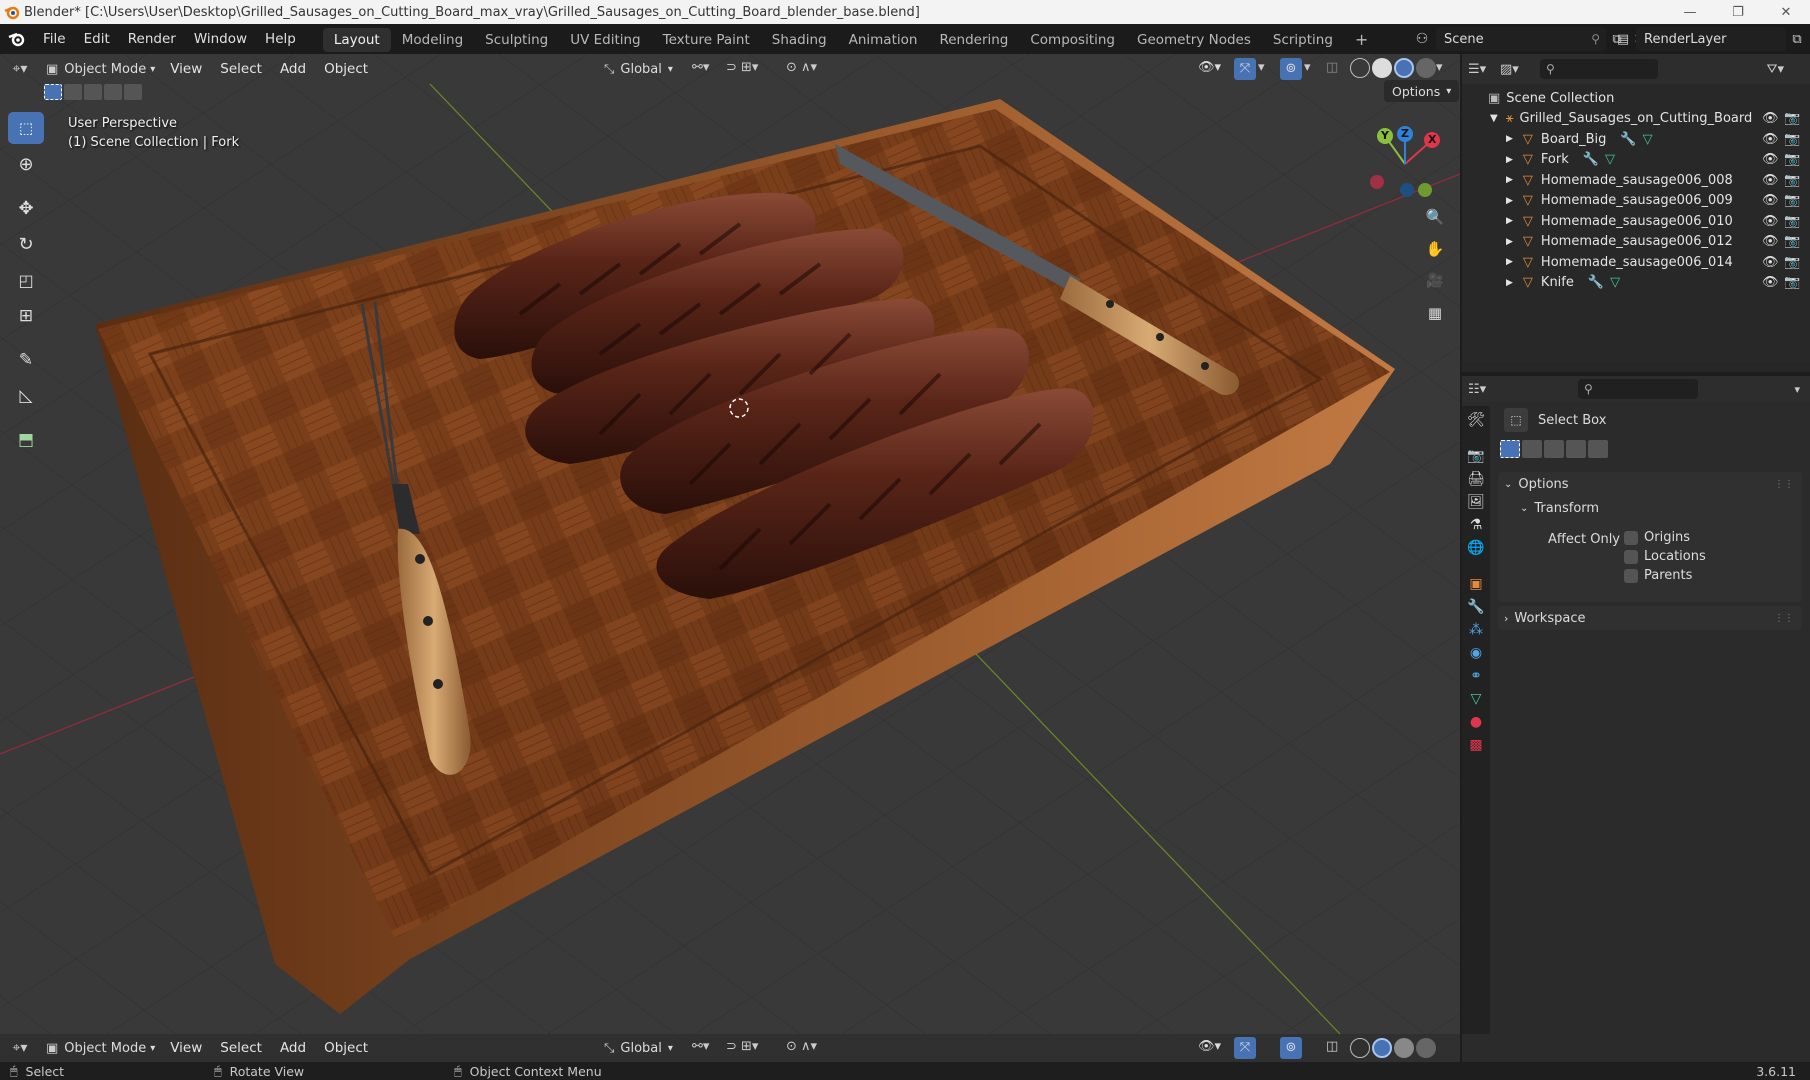 This screenshot has width=1810, height=1080. I want to click on outliner-scrollbar, so click(1636, 367).